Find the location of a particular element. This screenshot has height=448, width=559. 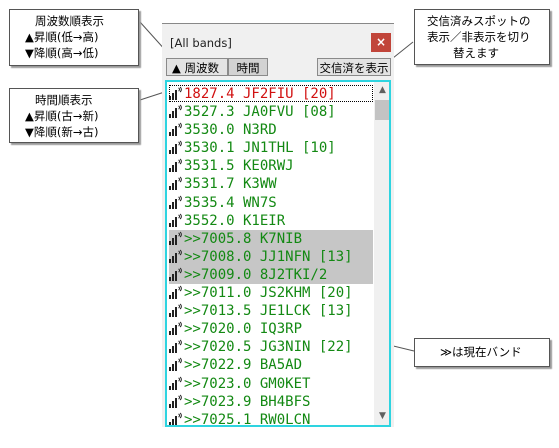

spot-row: >>7020.0 IQ3RP is located at coordinates (271, 329).